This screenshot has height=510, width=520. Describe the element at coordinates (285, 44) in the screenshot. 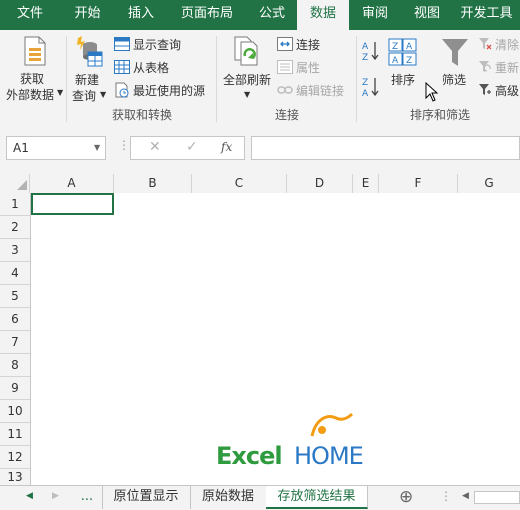

I see `connections-icon` at that location.